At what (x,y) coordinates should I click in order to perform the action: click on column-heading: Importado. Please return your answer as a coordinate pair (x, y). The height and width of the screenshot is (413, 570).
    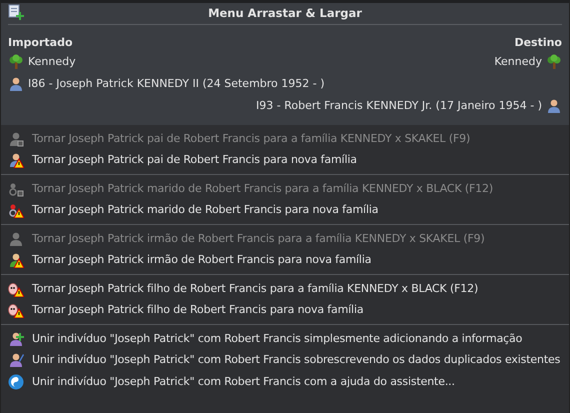
    Looking at the image, I should click on (40, 42).